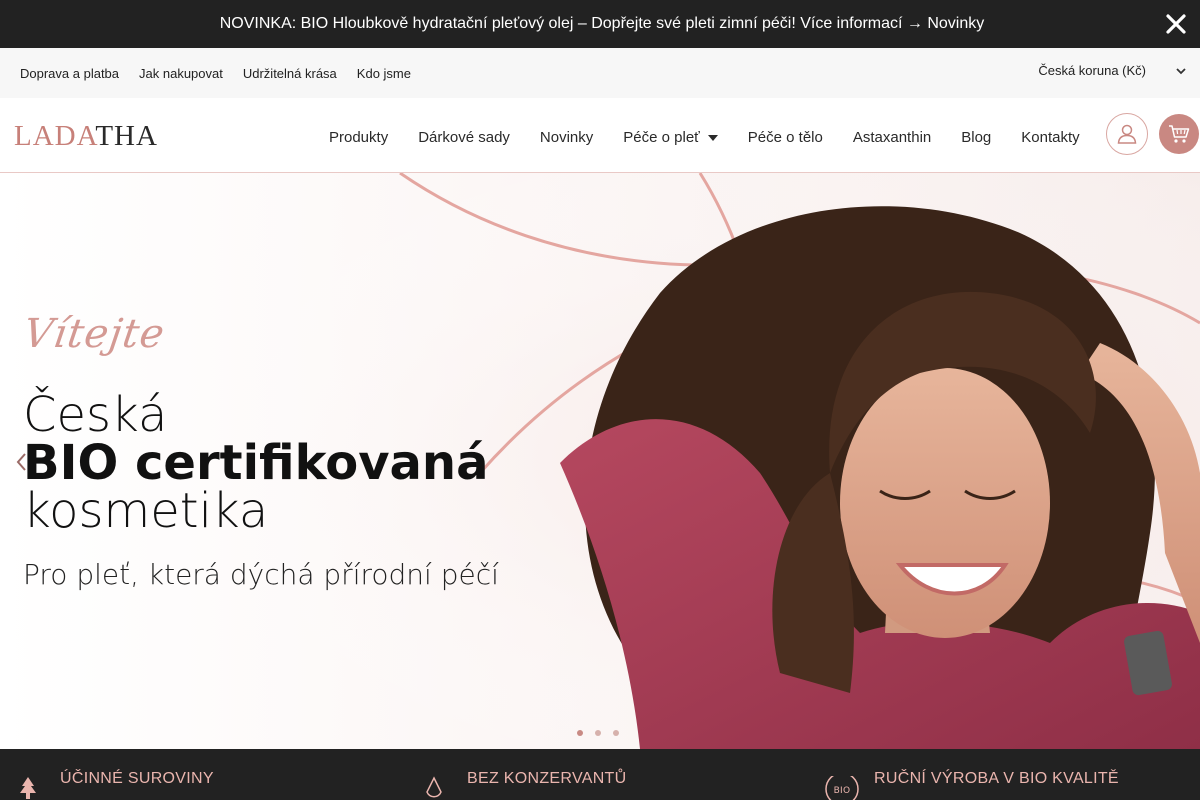  What do you see at coordinates (28, 788) in the screenshot?
I see `pine-tree-icon` at bounding box center [28, 788].